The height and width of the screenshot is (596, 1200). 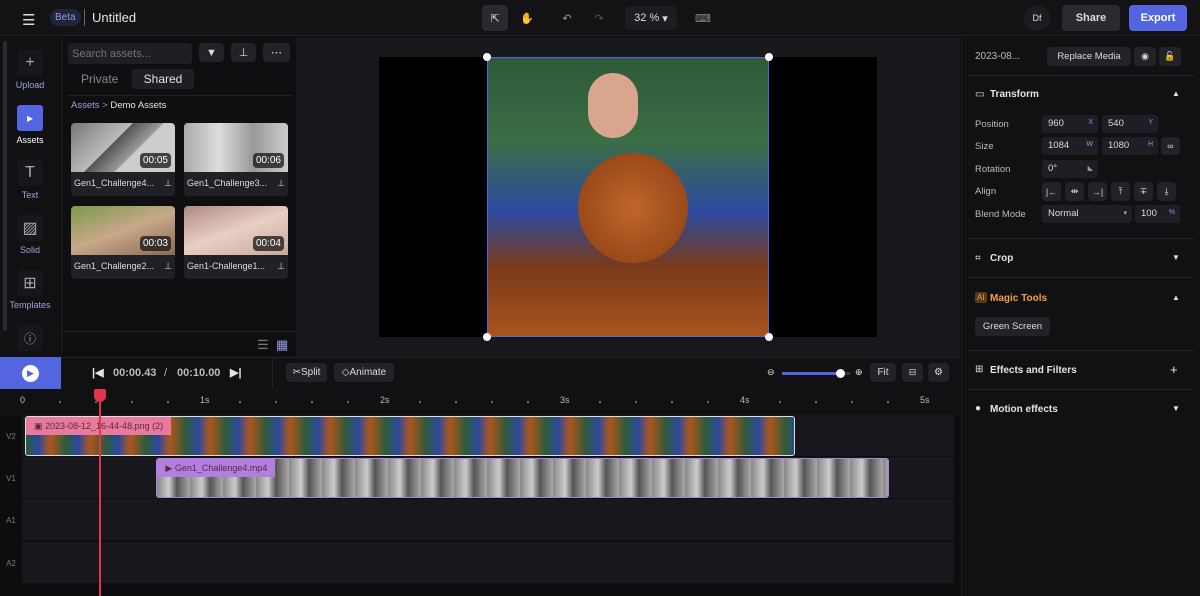 What do you see at coordinates (98, 372) in the screenshot?
I see `skip-start-icon: |◀` at bounding box center [98, 372].